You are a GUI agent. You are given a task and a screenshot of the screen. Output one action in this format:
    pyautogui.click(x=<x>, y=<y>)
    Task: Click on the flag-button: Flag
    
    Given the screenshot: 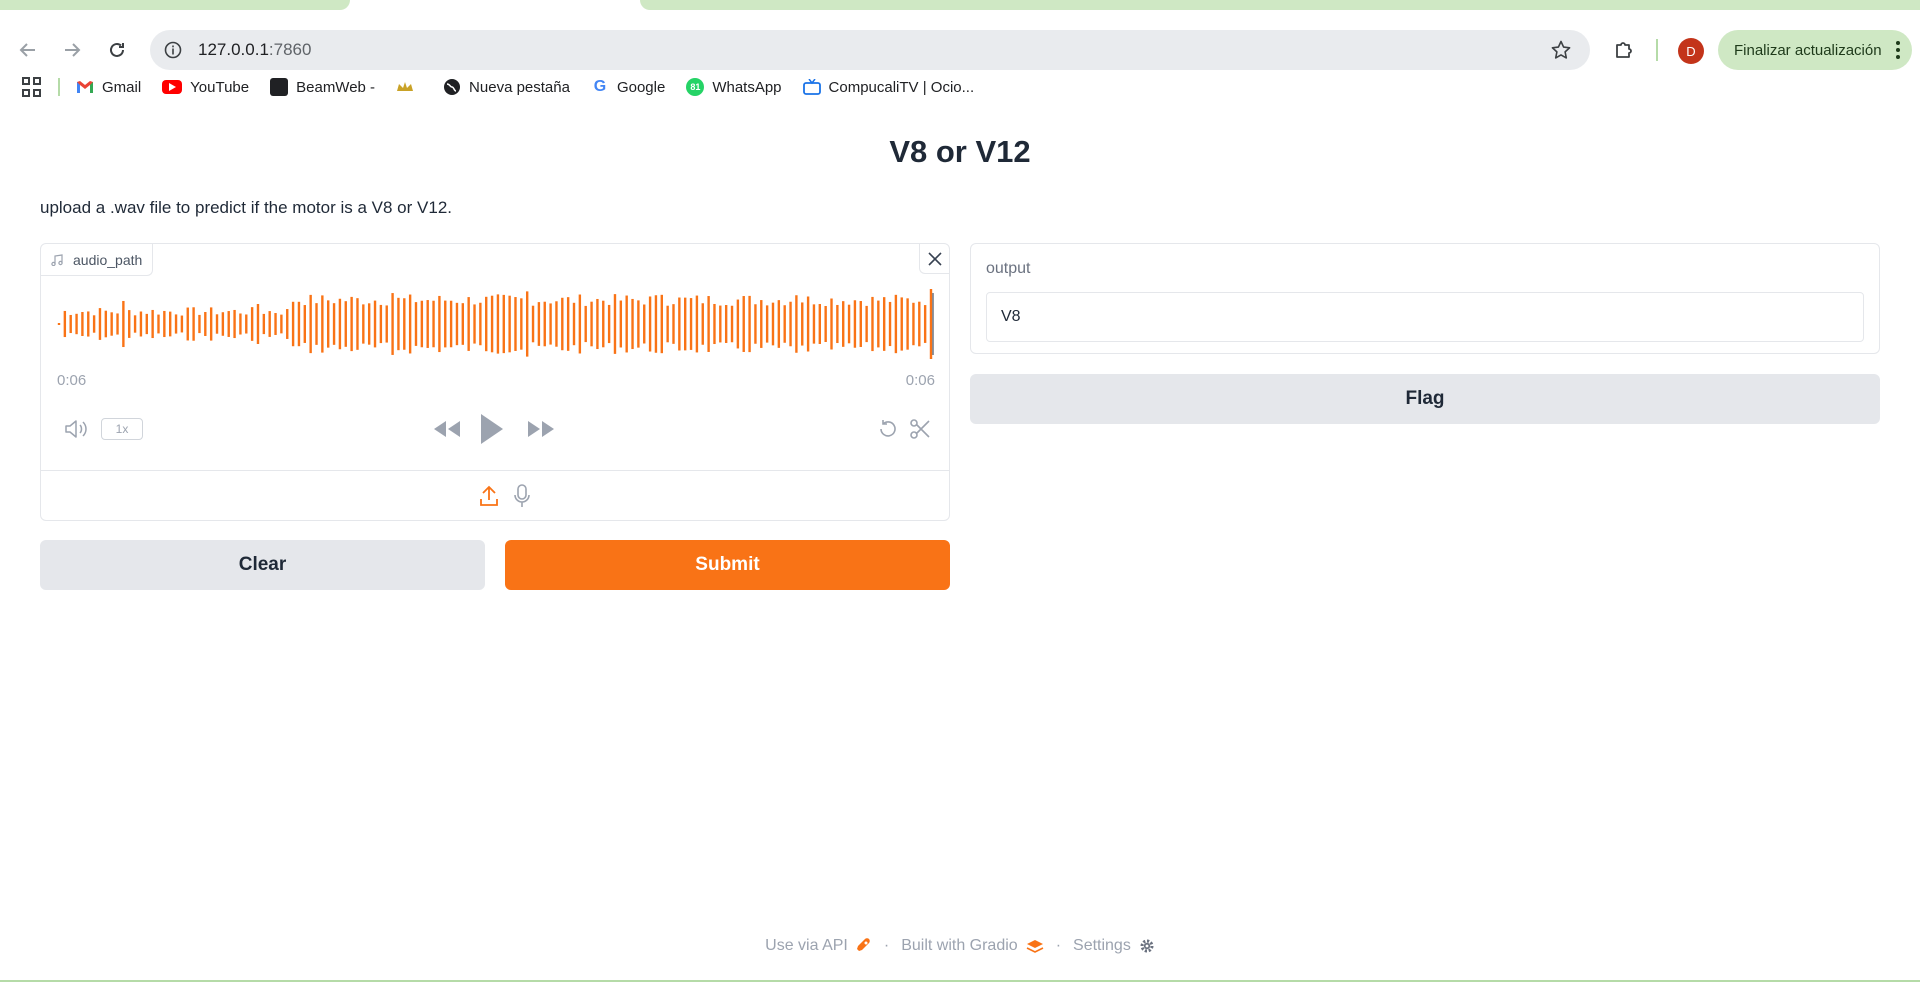 What is the action you would take?
    pyautogui.click(x=1425, y=399)
    